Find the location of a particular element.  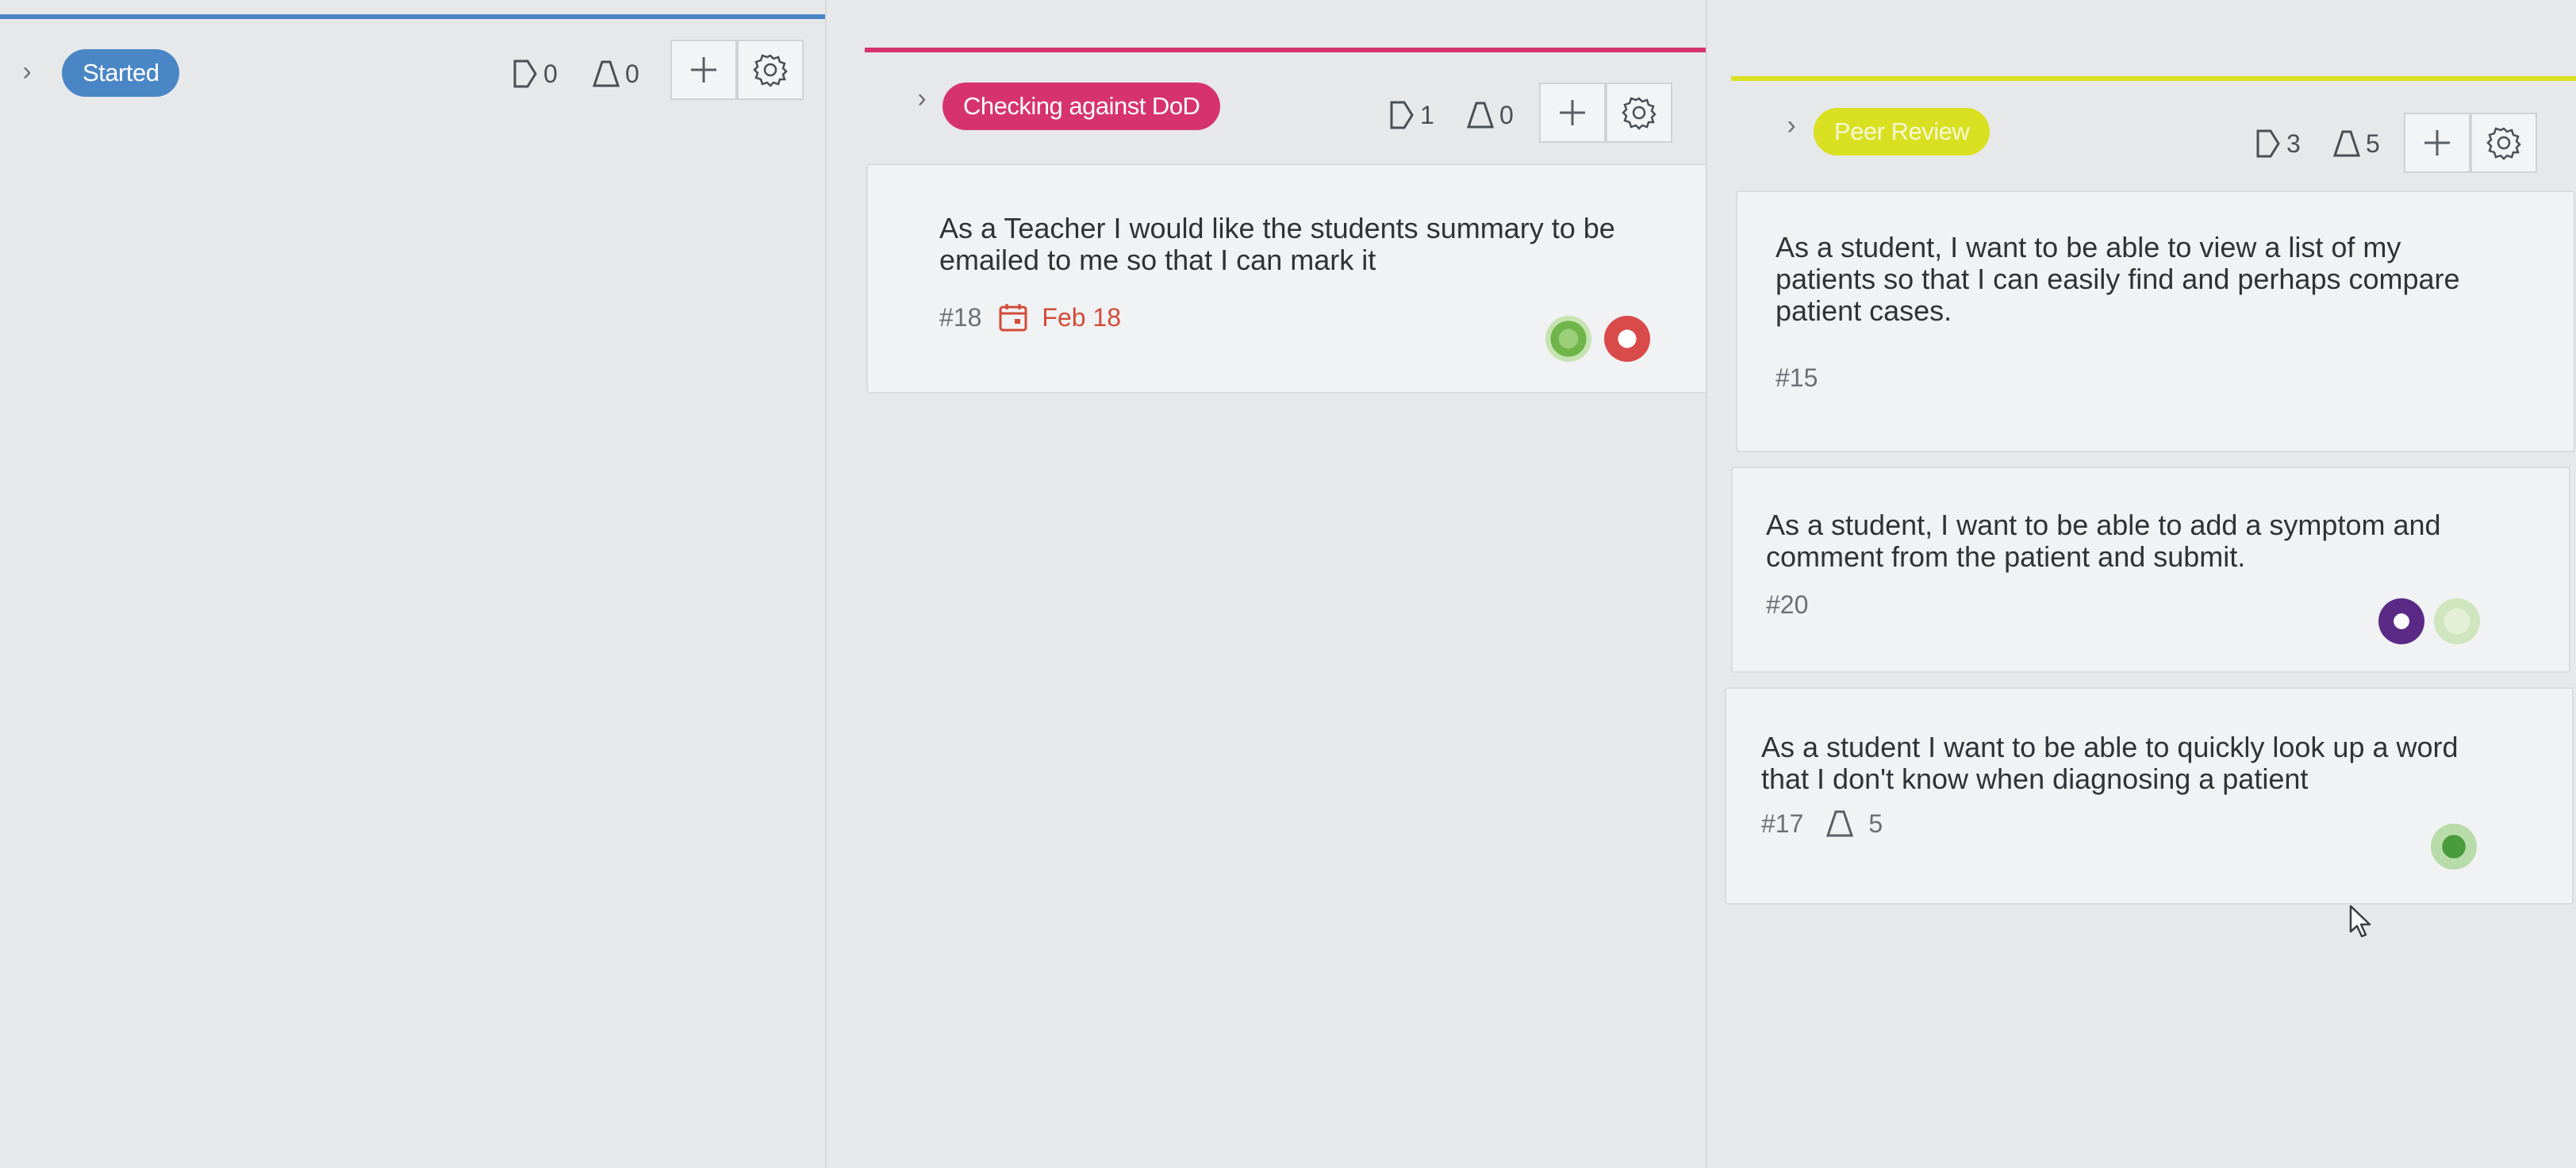

column-header: › Peer Review 3 5 is located at coordinates (2141, 139).